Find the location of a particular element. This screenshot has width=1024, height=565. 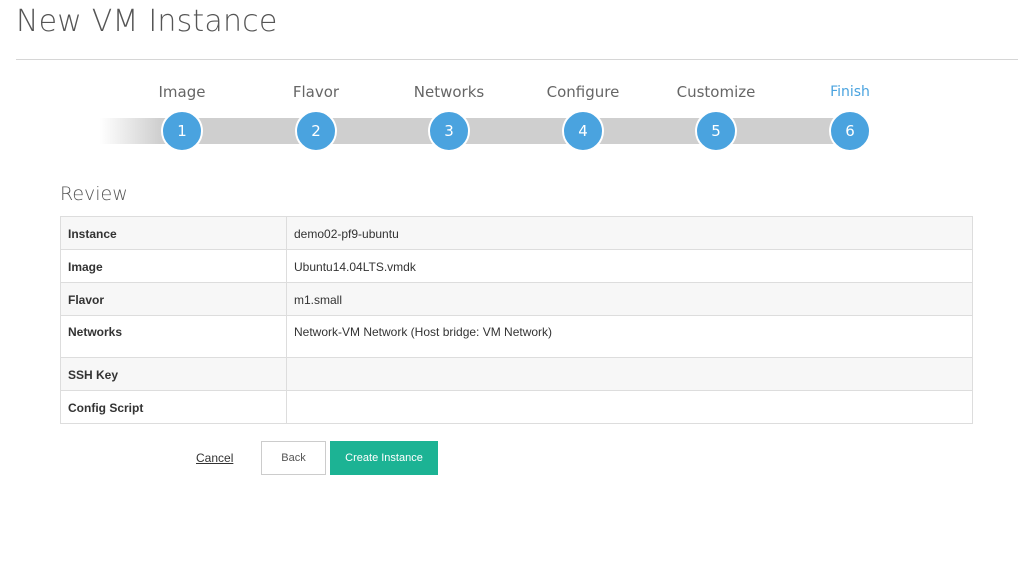

table-row: Flavor m1.small is located at coordinates (516, 299).